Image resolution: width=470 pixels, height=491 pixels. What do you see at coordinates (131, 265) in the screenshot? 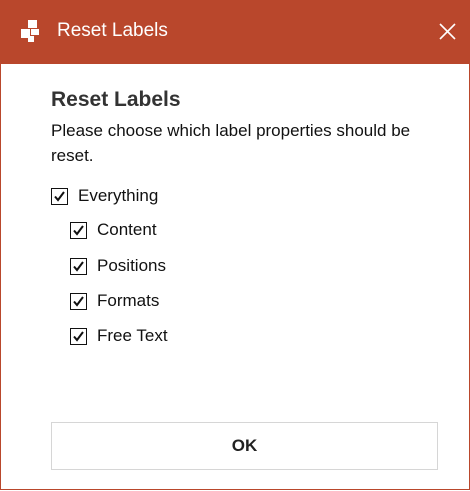
I see `checkbox-label: Positions` at bounding box center [131, 265].